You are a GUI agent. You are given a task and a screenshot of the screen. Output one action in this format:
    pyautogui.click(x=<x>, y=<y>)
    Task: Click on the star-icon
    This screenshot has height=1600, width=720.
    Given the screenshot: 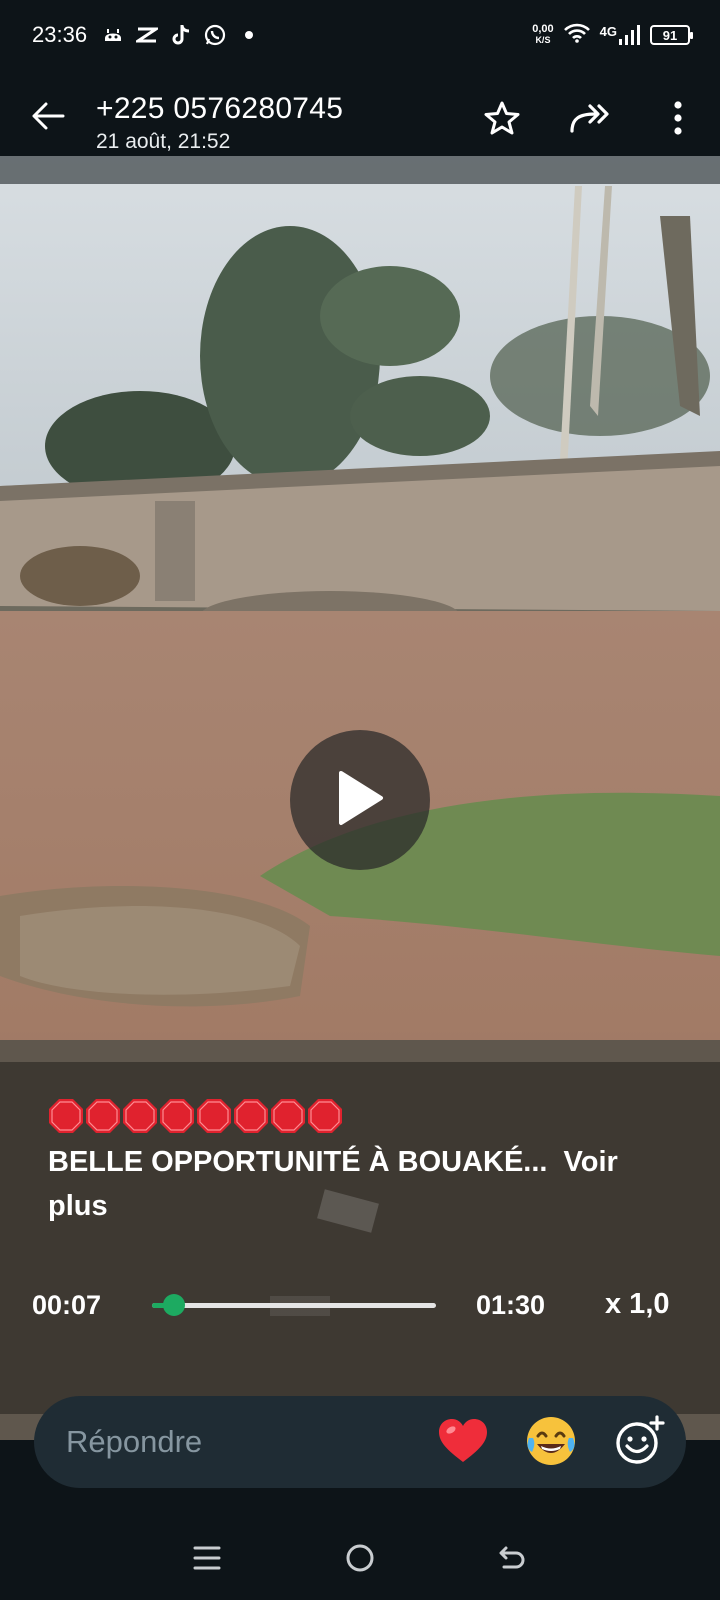 What is the action you would take?
    pyautogui.click(x=502, y=120)
    